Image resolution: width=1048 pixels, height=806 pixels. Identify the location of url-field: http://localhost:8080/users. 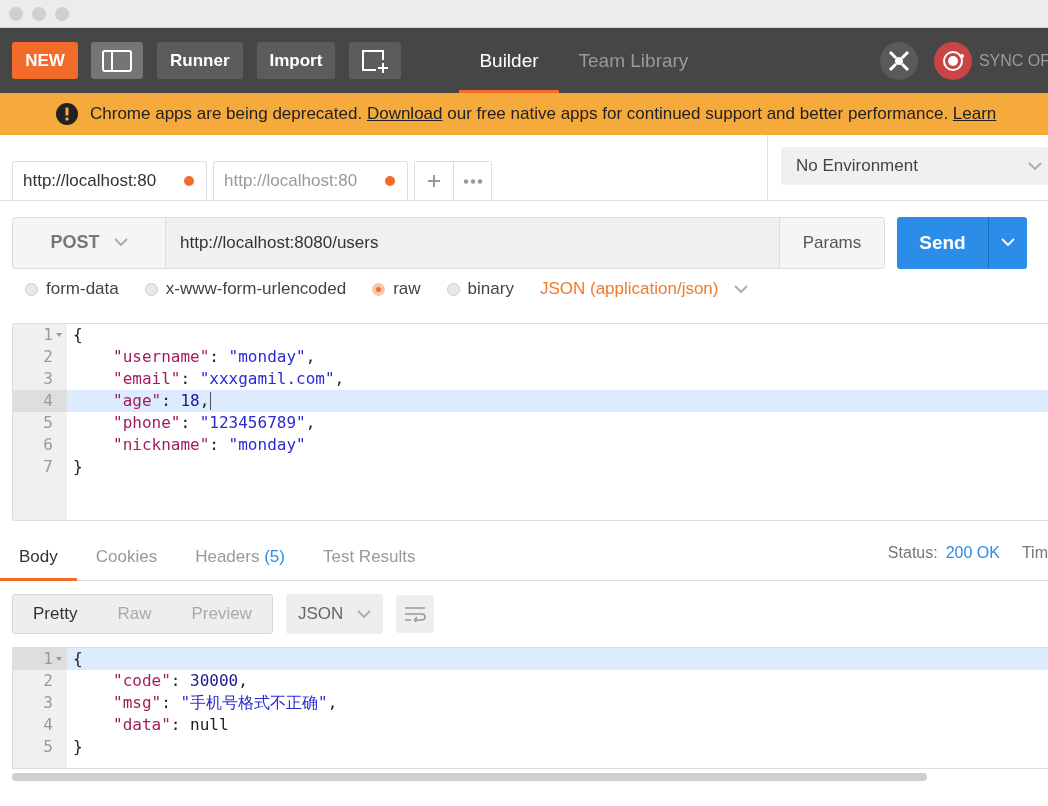
(472, 242).